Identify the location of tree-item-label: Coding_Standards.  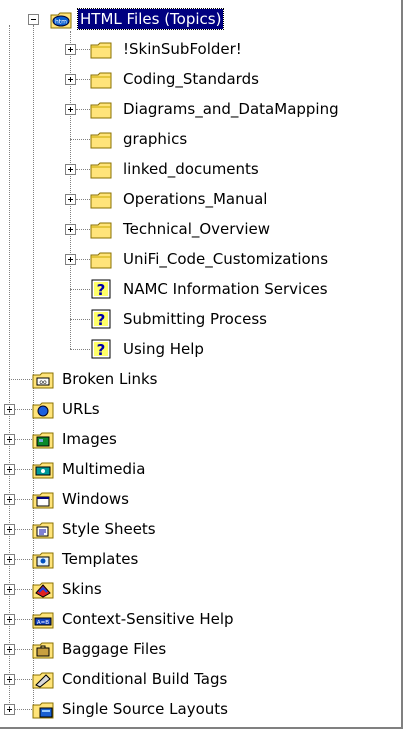
(191, 79).